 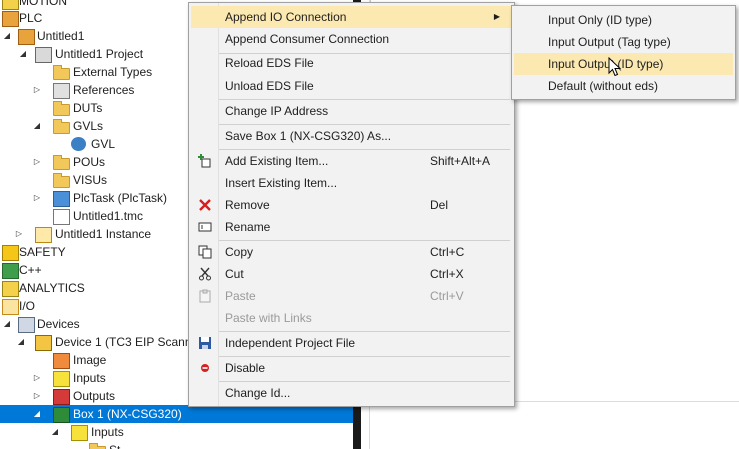 I want to click on submenu-input-output-id: Input Output (ID type), so click(x=623, y=64).